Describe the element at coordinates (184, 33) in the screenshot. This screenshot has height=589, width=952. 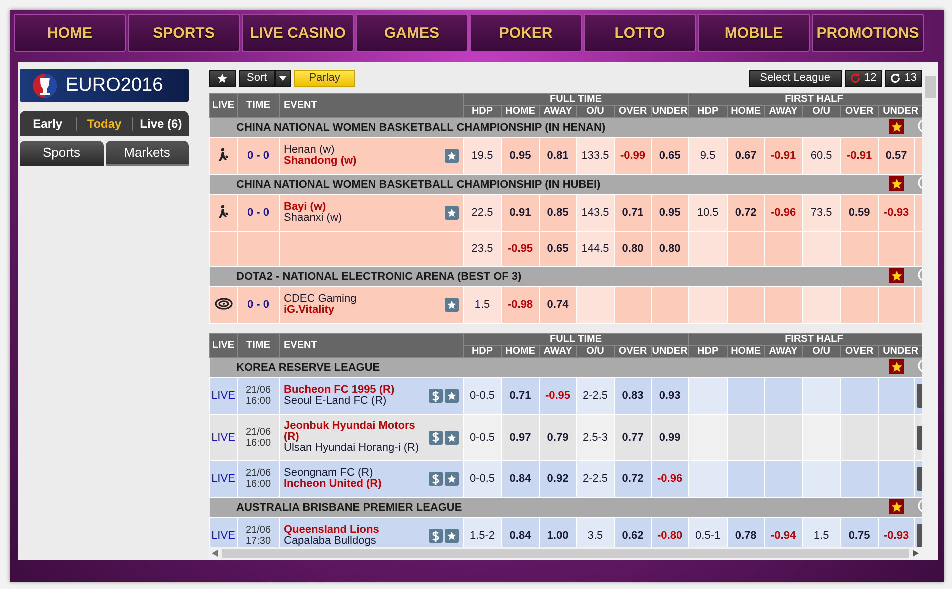
I see `nav-button: SPORTS` at that location.